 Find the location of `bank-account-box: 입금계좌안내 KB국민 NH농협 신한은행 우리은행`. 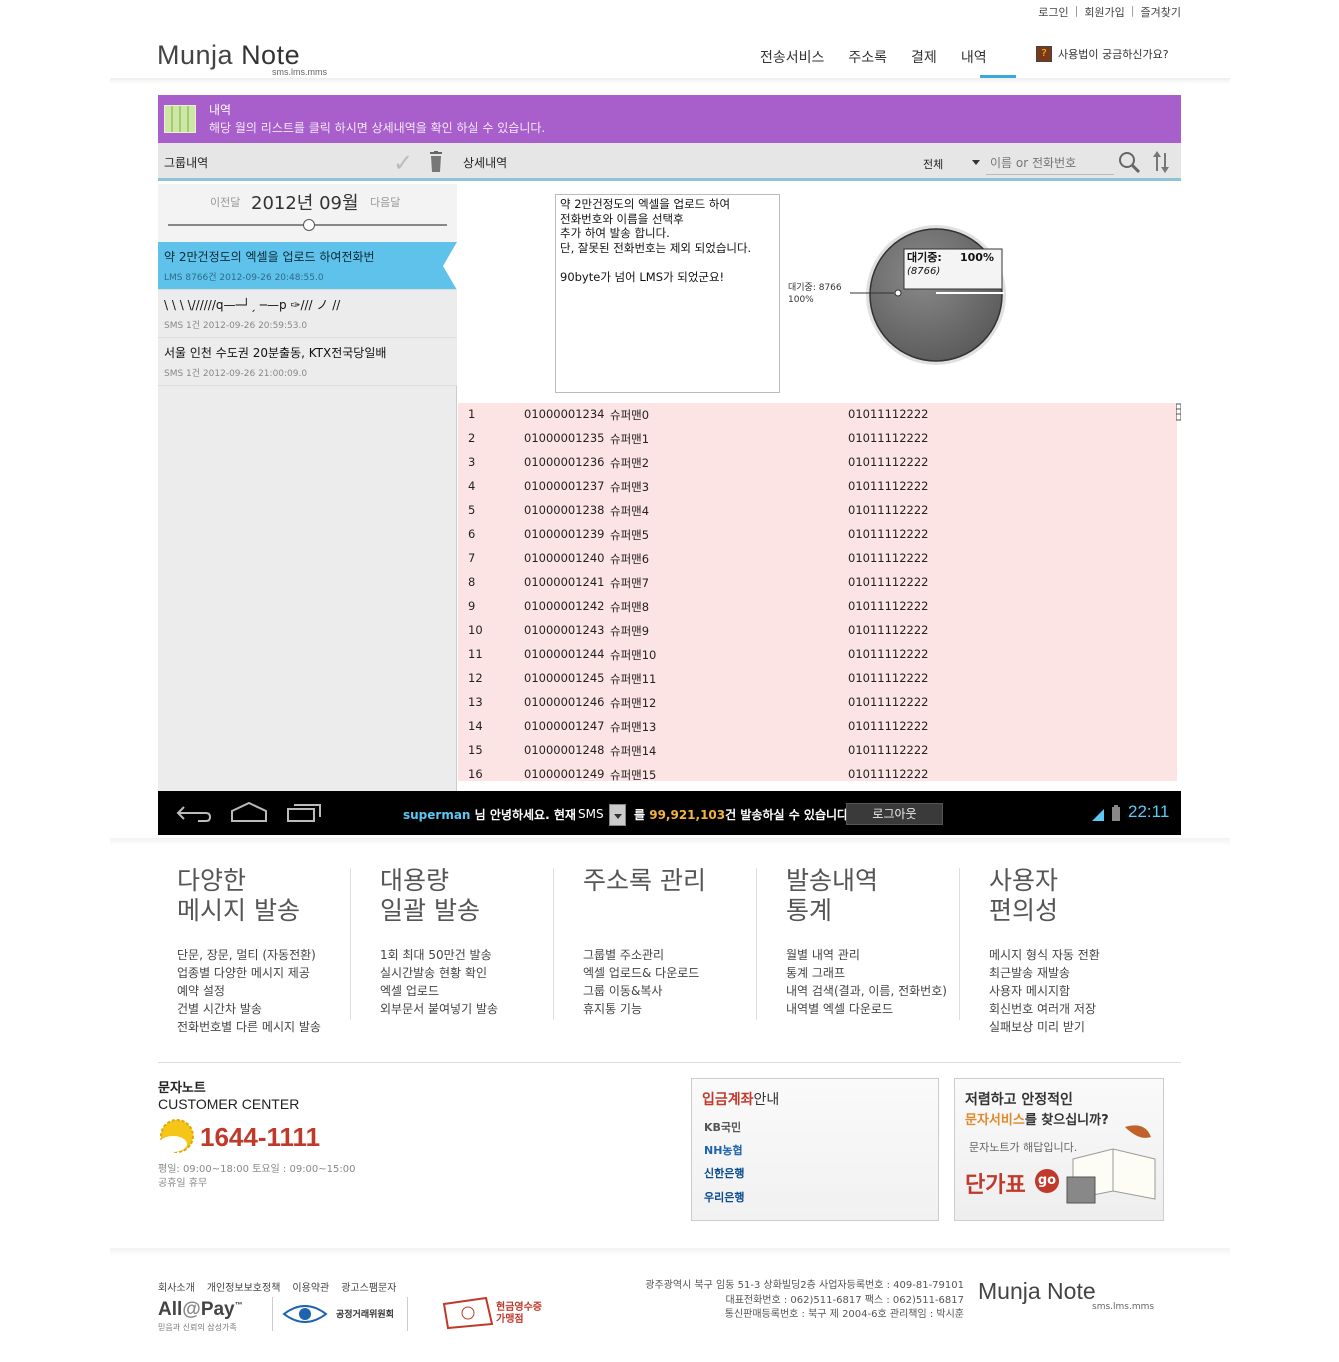

bank-account-box: 입금계좌안내 KB국민 NH농협 신한은행 우리은행 is located at coordinates (815, 1149).